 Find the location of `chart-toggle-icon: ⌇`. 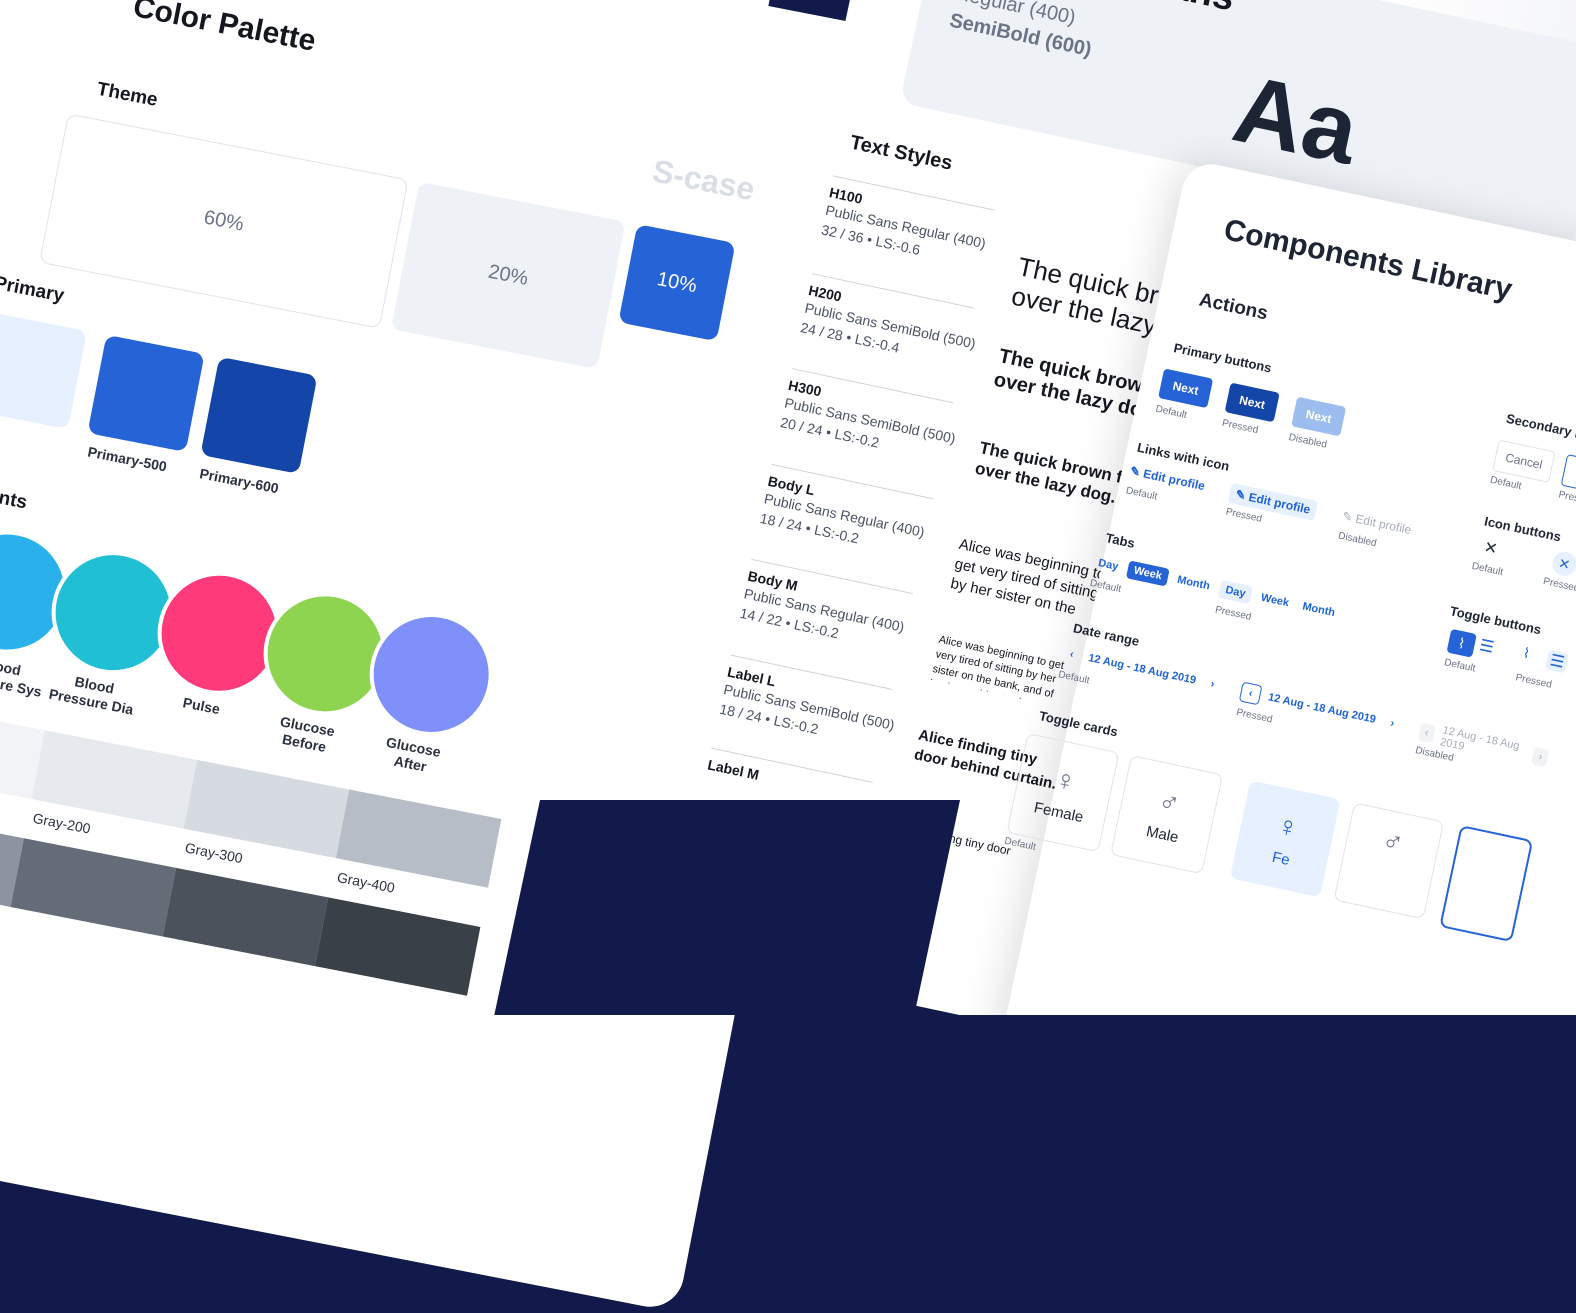

chart-toggle-icon: ⌇ is located at coordinates (1461, 643).